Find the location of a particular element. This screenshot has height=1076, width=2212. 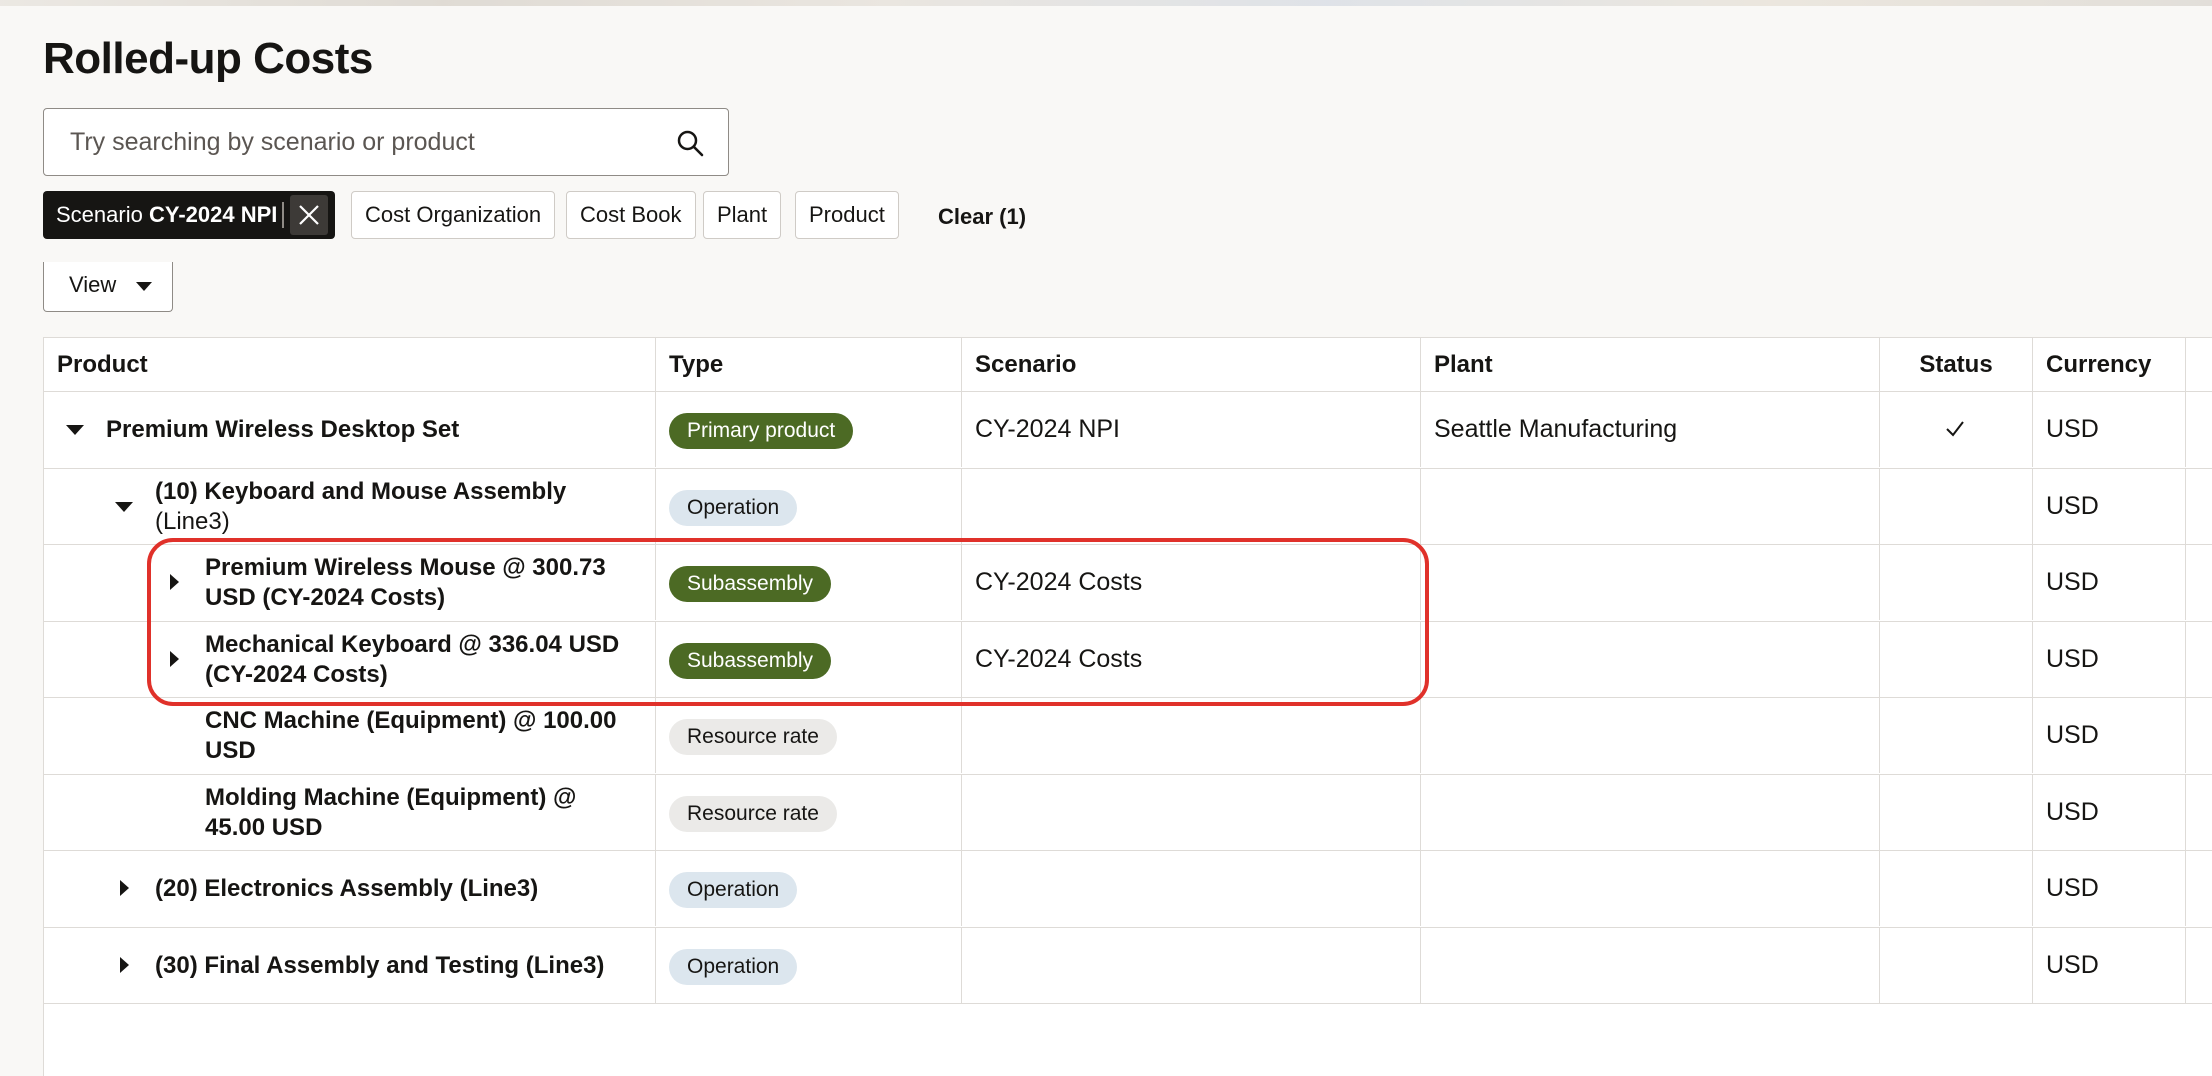

product-name: (20) Electronics Assembly (Line3) is located at coordinates (347, 888).